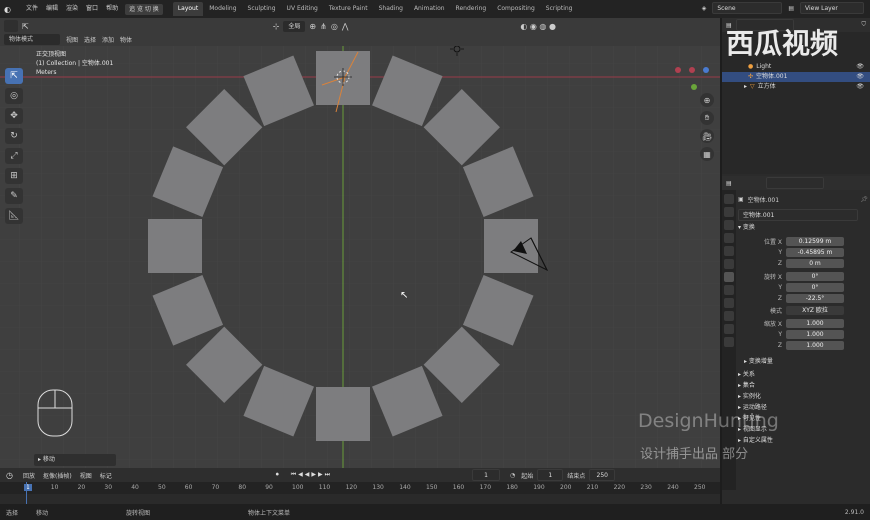 The height and width of the screenshot is (520, 870). What do you see at coordinates (796, 67) in the screenshot?
I see `outliner-row-light: ● Light 👁︎` at bounding box center [796, 67].